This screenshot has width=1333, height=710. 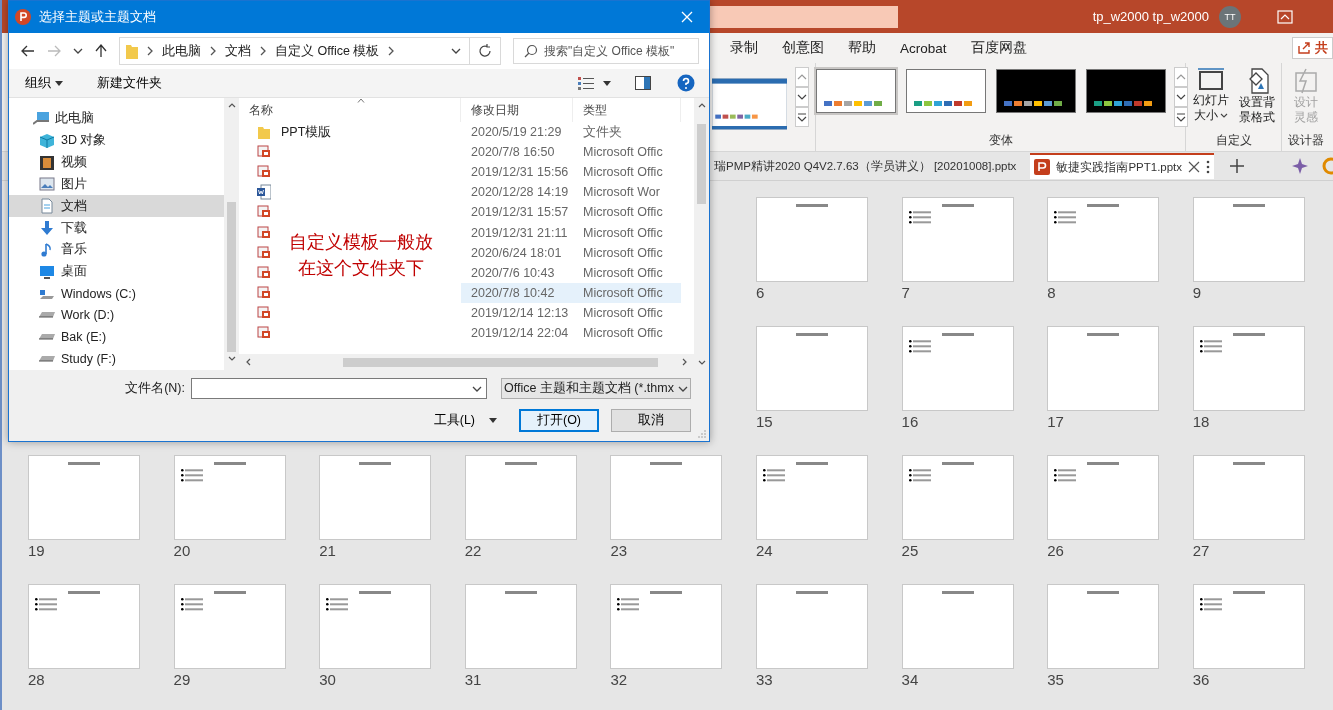 What do you see at coordinates (1150, 16) in the screenshot?
I see `user-name: tp_w2000 tp_w2000` at bounding box center [1150, 16].